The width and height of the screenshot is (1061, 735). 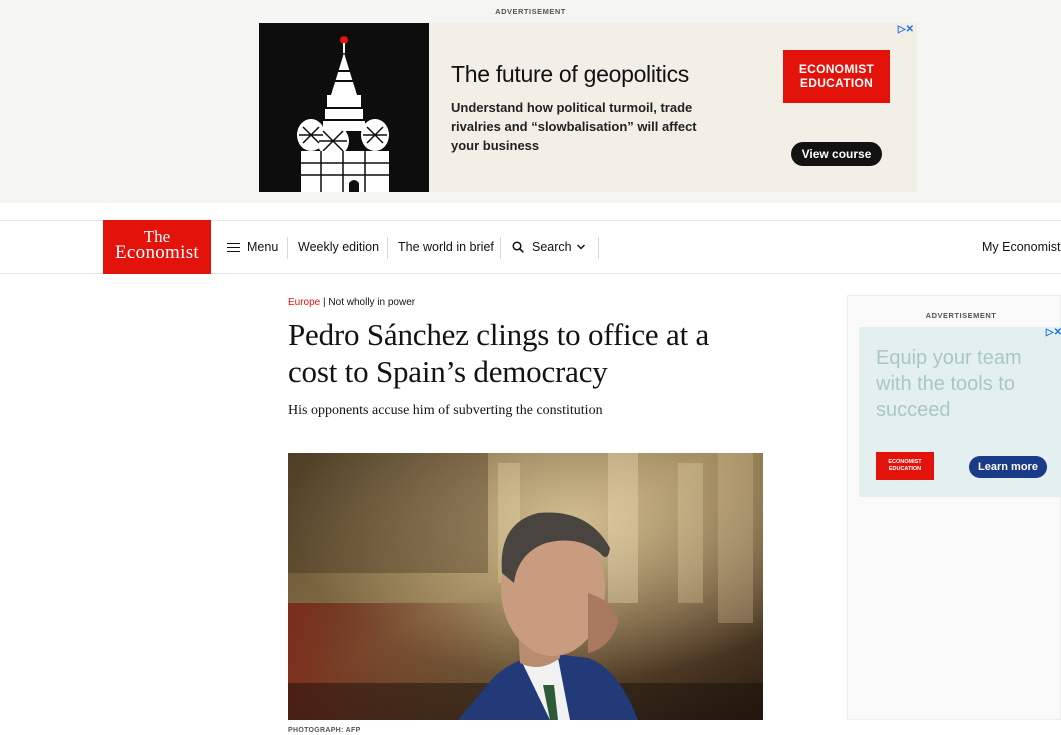 I want to click on section-link: Europe, so click(x=304, y=302).